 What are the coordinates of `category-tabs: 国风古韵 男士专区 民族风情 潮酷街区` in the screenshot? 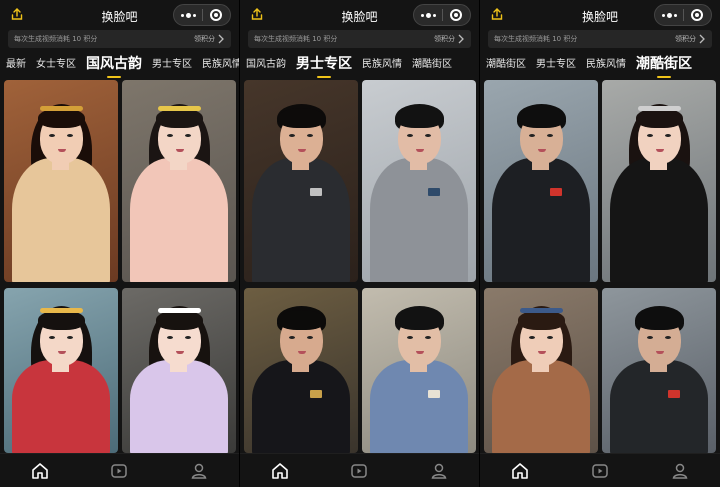 It's located at (359, 63).